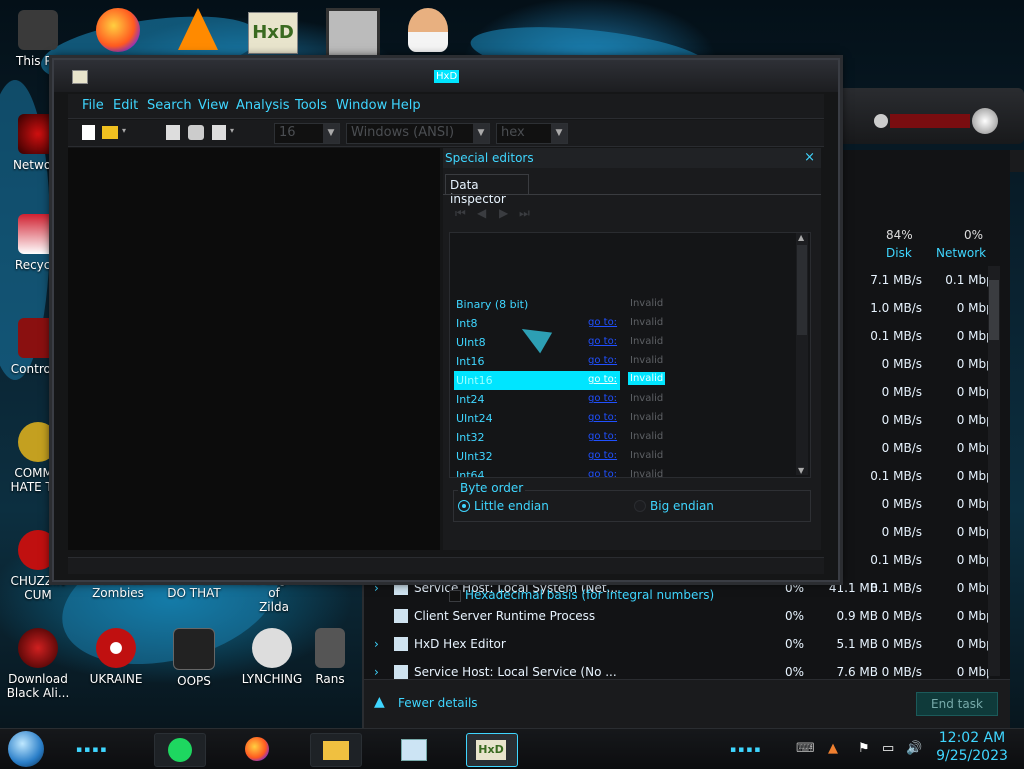 This screenshot has width=1024, height=769. What do you see at coordinates (418, 133) in the screenshot?
I see `charset-select: Windows (ANSI) ▼` at bounding box center [418, 133].